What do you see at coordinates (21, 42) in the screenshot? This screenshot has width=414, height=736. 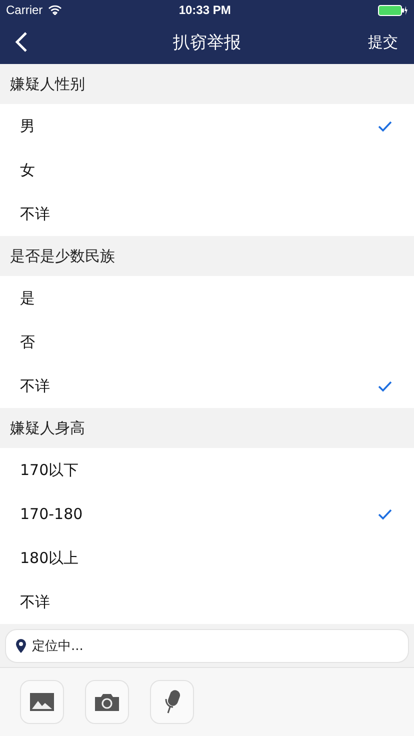 I see `back-button` at bounding box center [21, 42].